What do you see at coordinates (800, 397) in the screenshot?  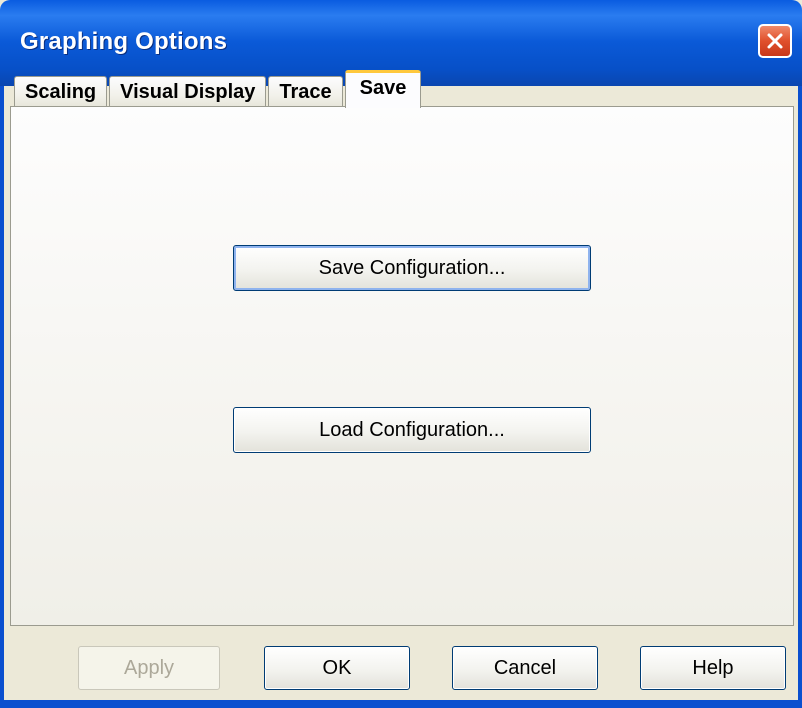 I see `window-border-right` at bounding box center [800, 397].